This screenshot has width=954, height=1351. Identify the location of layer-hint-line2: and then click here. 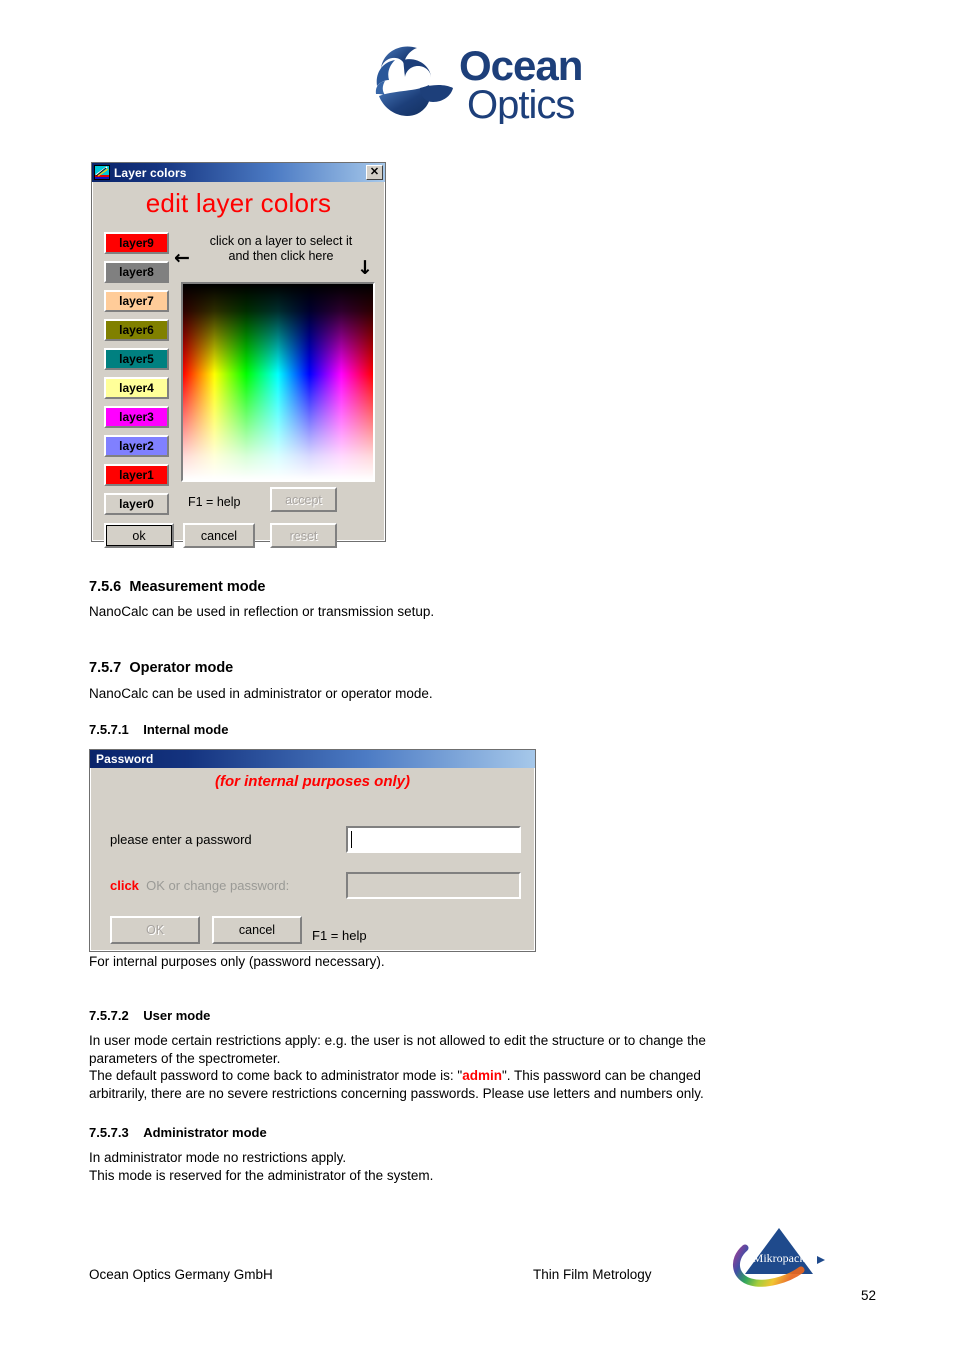
(281, 256).